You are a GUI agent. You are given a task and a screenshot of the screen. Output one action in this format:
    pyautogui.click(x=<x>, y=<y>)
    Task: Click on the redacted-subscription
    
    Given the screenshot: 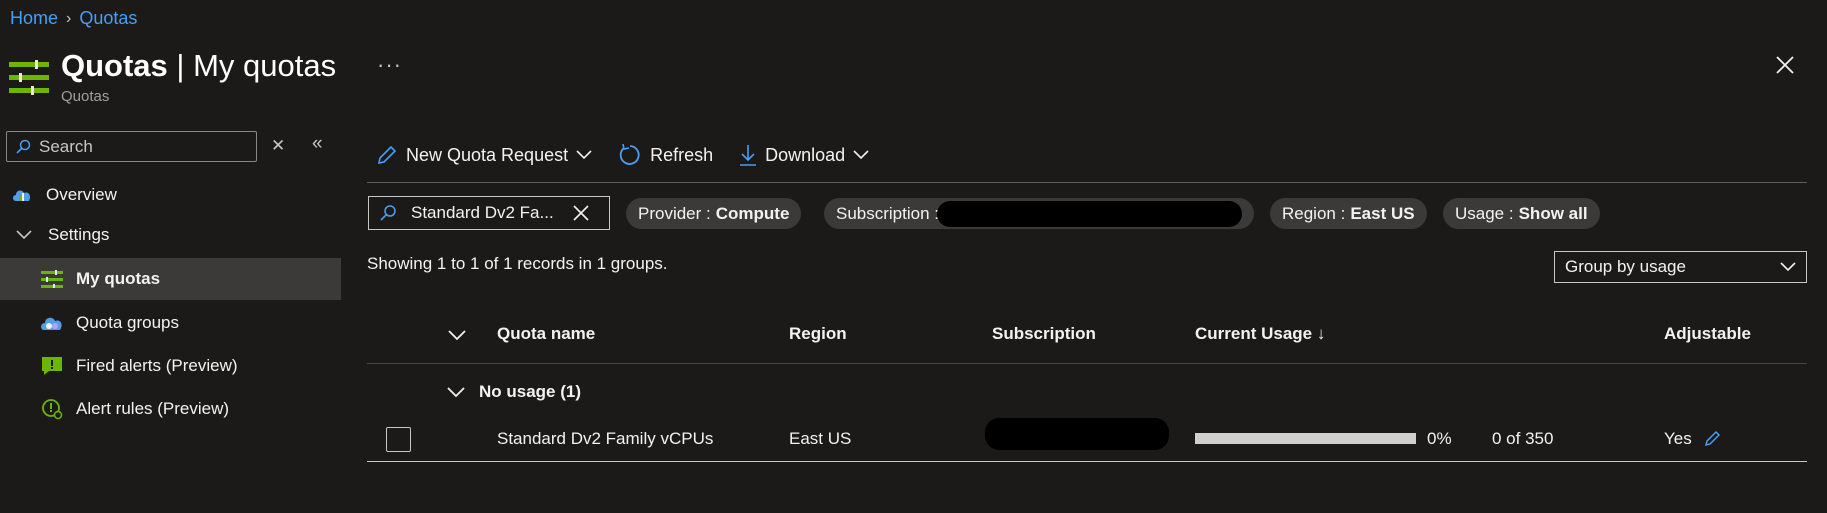 What is the action you would take?
    pyautogui.click(x=1089, y=213)
    